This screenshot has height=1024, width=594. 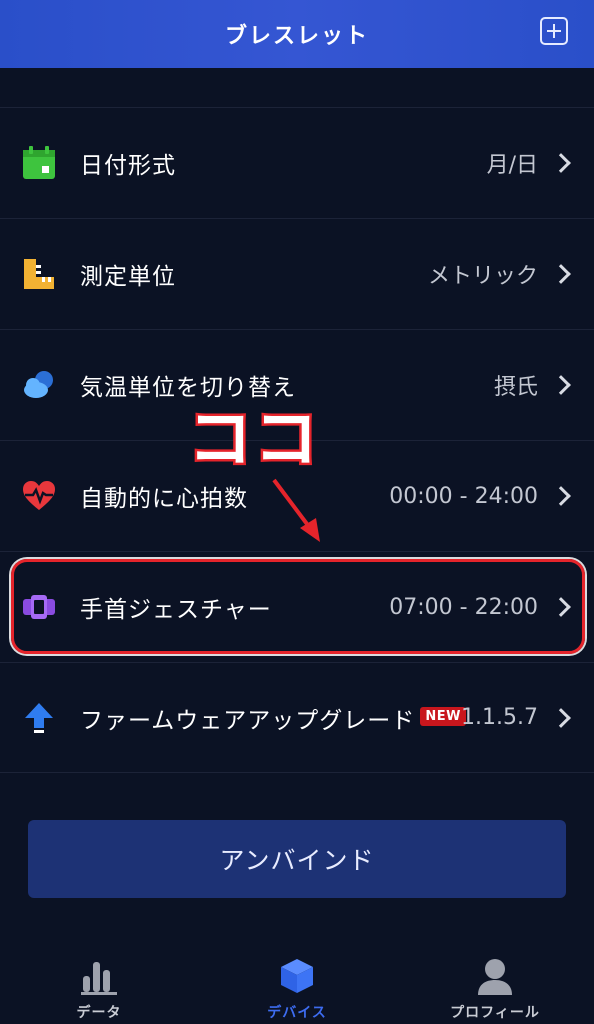 I want to click on setting-label: 自動的に心拍数, so click(x=164, y=499).